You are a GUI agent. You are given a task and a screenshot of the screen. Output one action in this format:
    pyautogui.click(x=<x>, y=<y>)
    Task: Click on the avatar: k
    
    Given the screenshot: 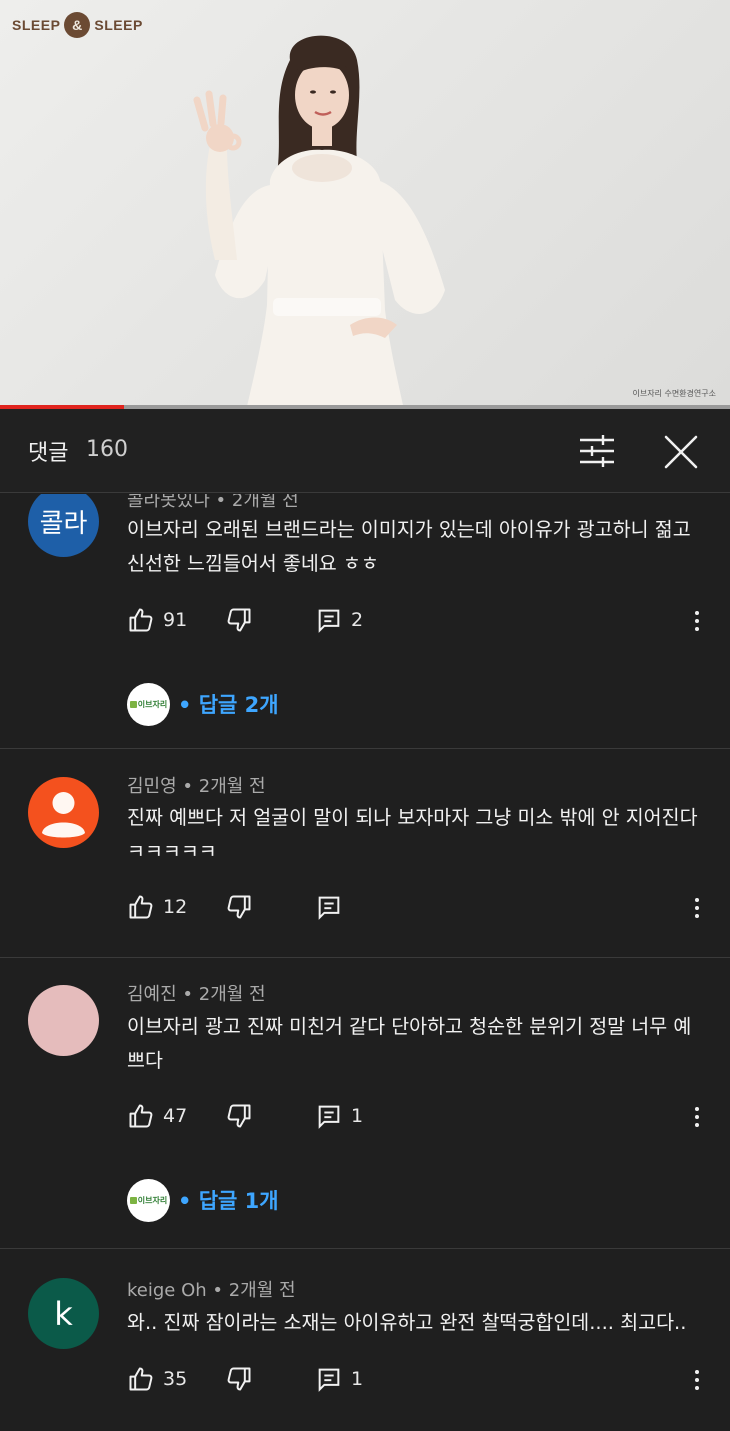 What is the action you would take?
    pyautogui.click(x=63, y=1313)
    